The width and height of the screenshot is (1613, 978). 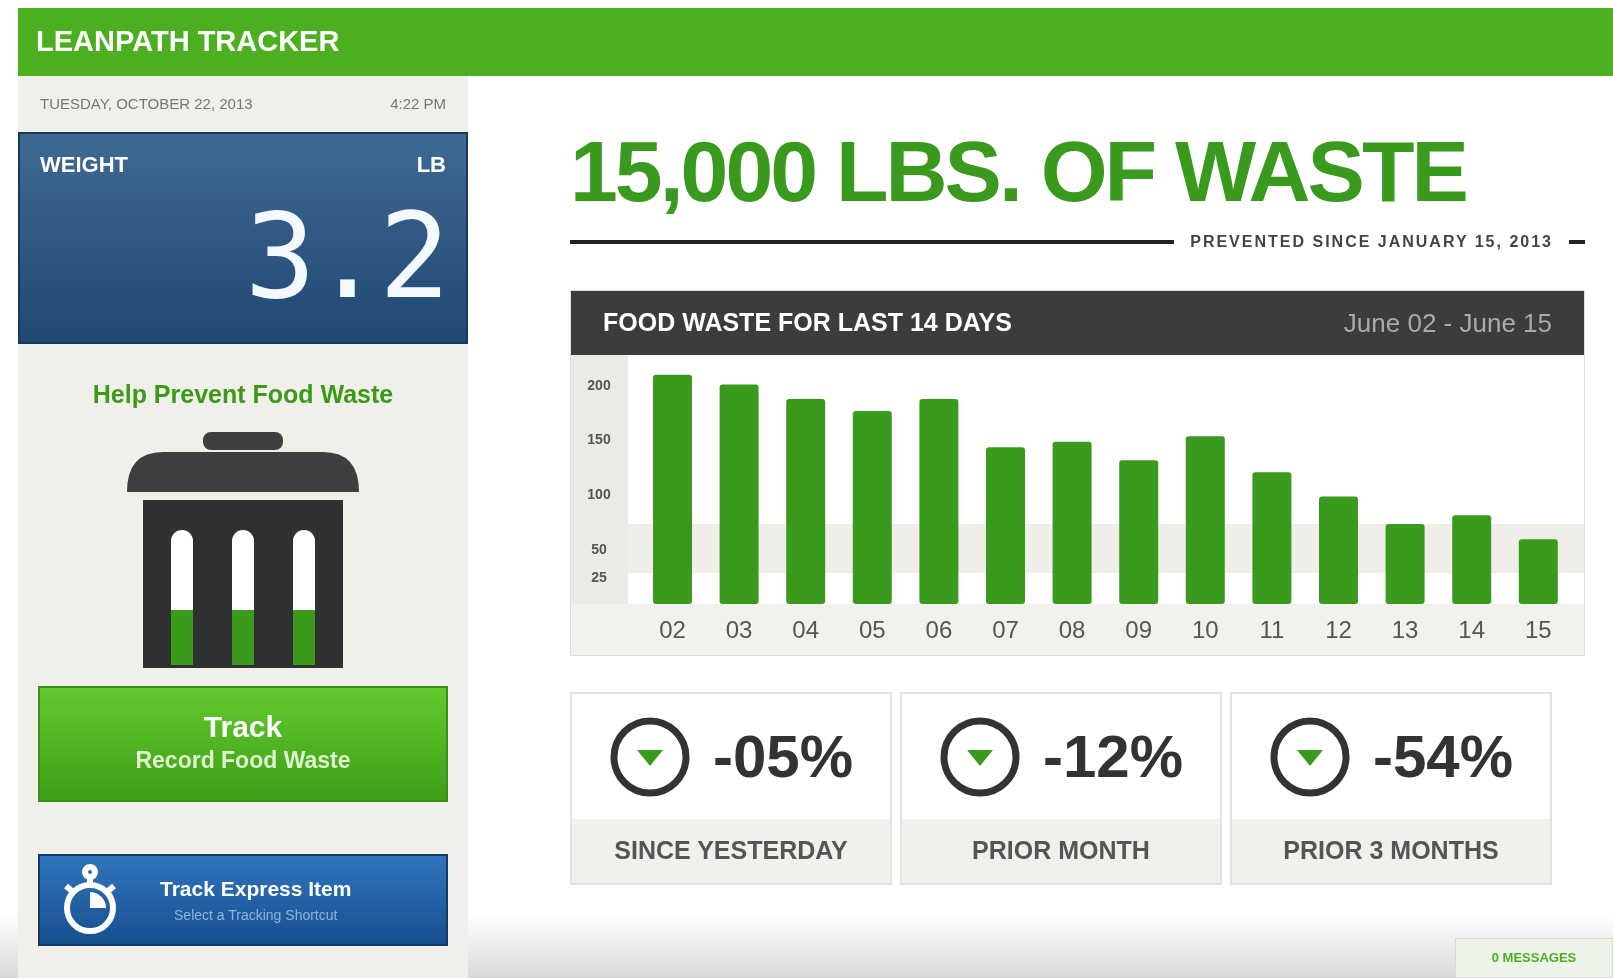 What do you see at coordinates (1005, 629) in the screenshot?
I see `x-tick-label: 07` at bounding box center [1005, 629].